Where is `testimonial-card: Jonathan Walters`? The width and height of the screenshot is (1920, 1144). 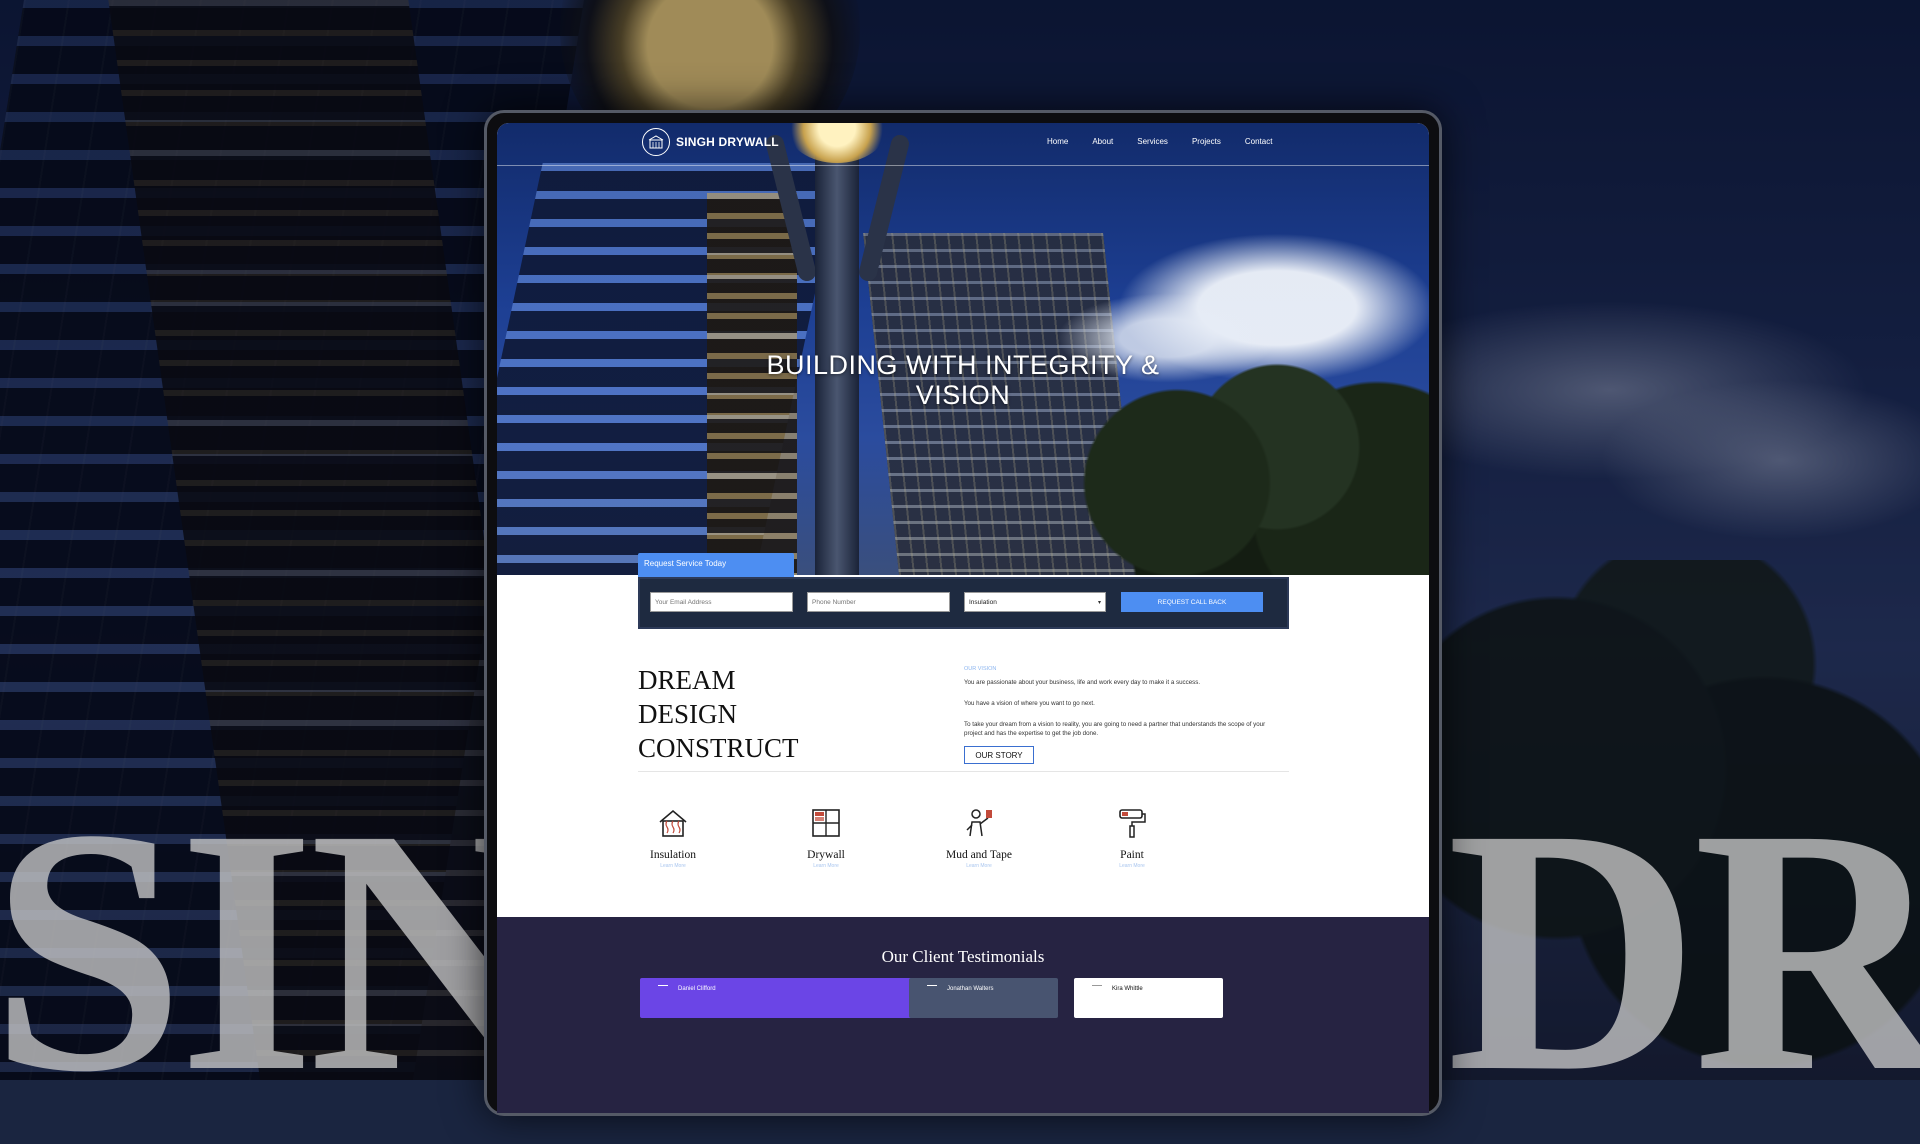 testimonial-card: Jonathan Walters is located at coordinates (983, 998).